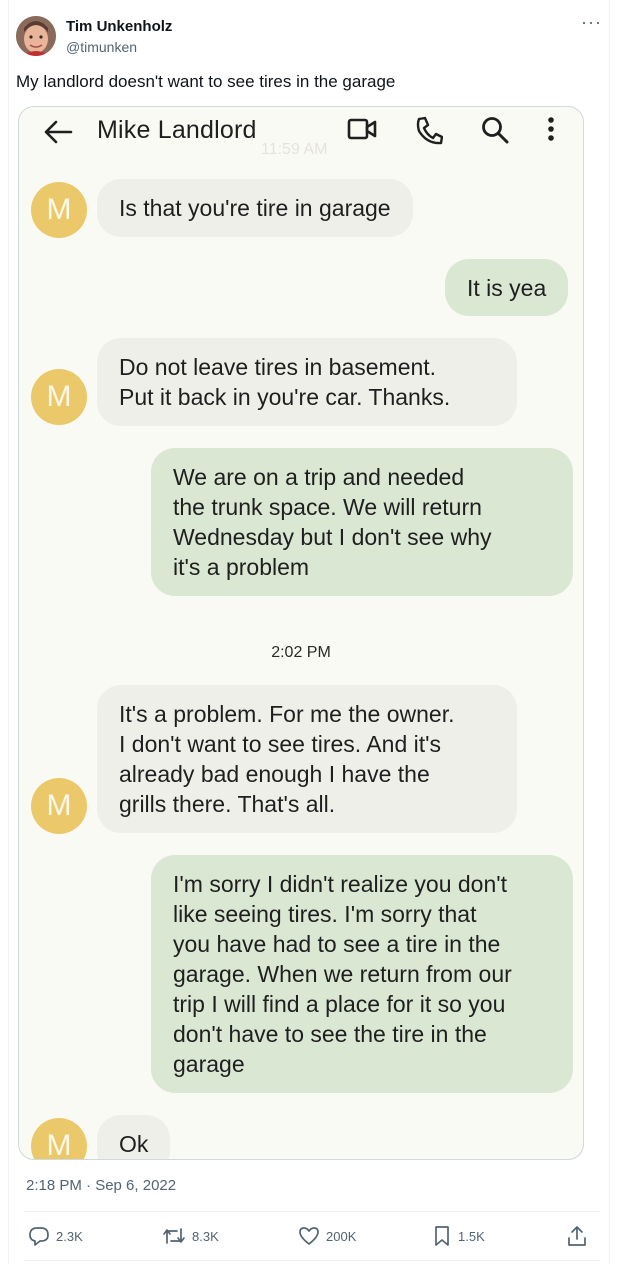 Image resolution: width=620 pixels, height=1264 pixels. I want to click on message-line: already bad enough I have the, so click(274, 774).